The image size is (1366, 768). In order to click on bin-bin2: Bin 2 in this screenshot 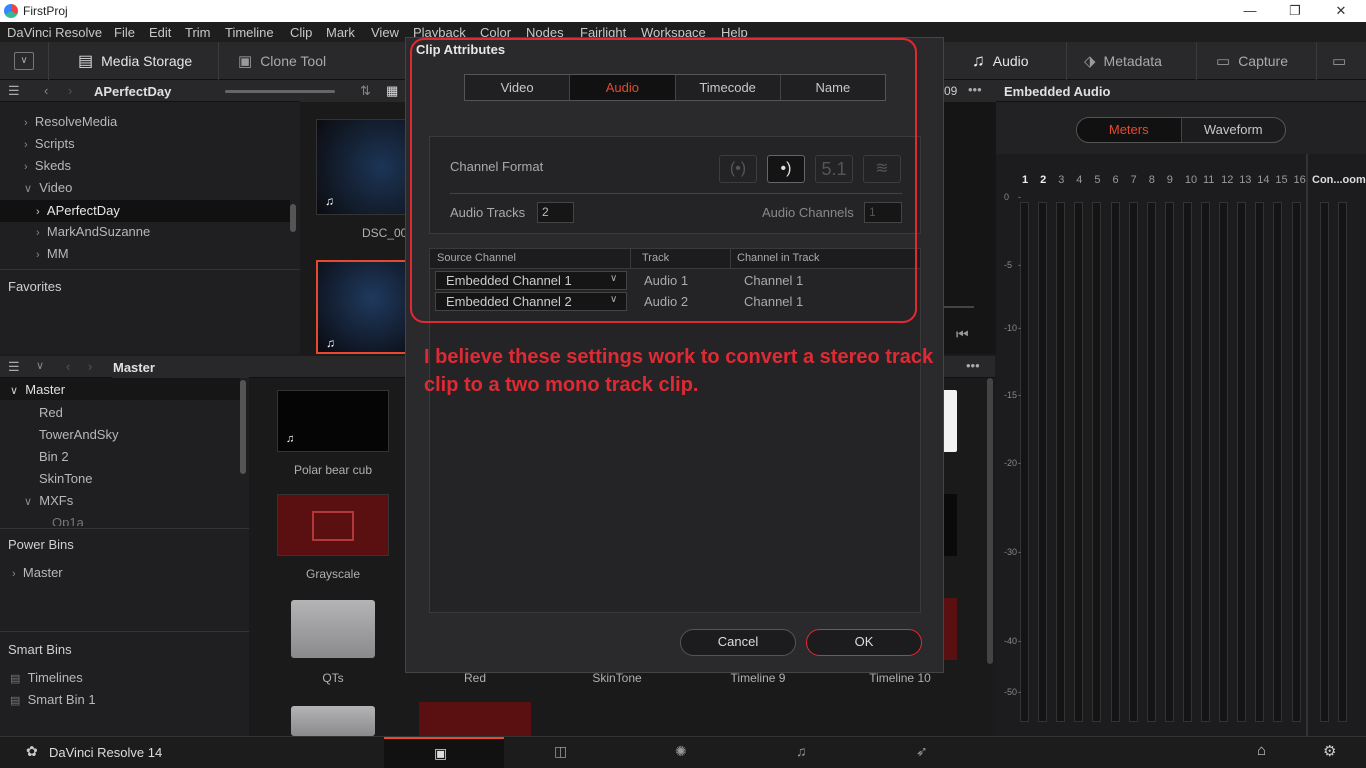, I will do `click(54, 456)`.